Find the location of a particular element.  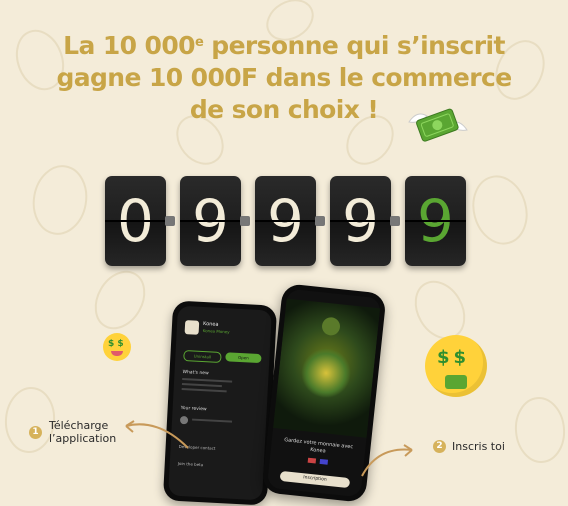

your-review: Your review is located at coordinates (193, 409).